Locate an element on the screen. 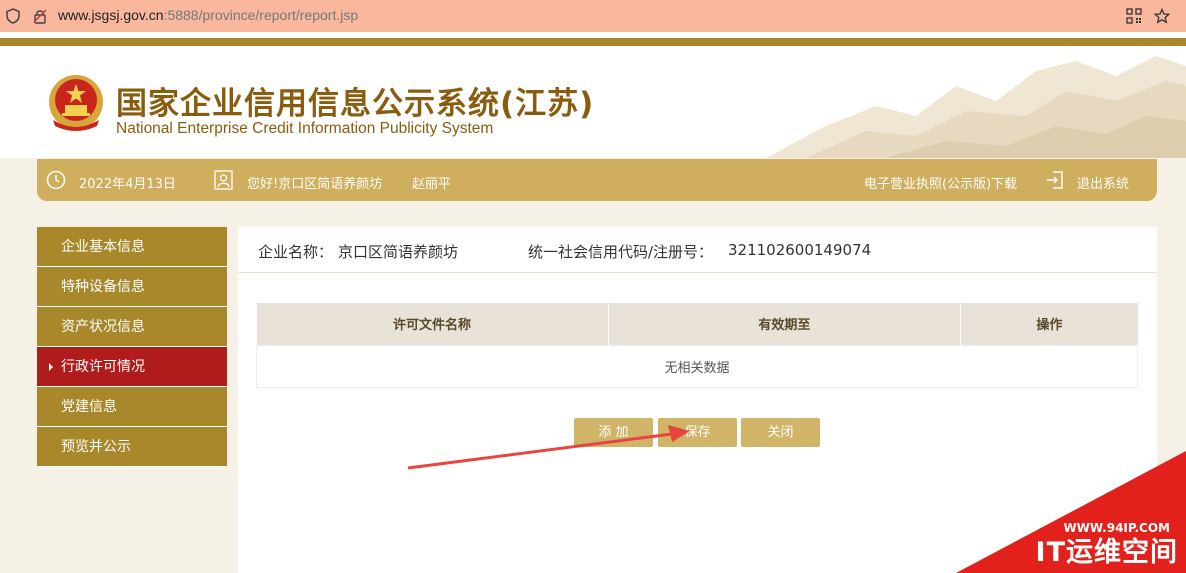 This screenshot has width=1186, height=573. current-date: 2022年4月13日 is located at coordinates (127, 184).